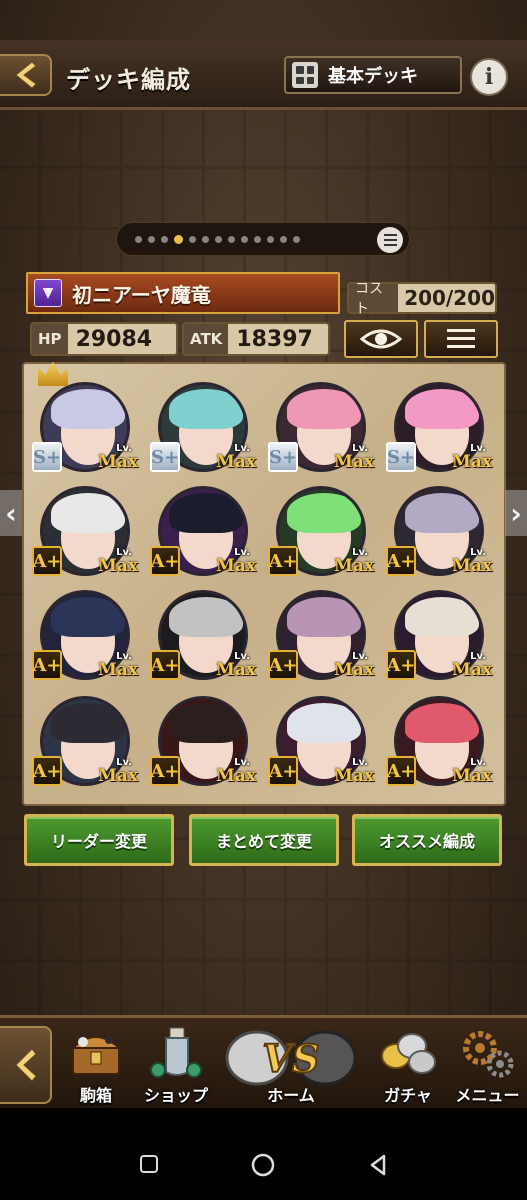  I want to click on nav-back-button, so click(26, 1065).